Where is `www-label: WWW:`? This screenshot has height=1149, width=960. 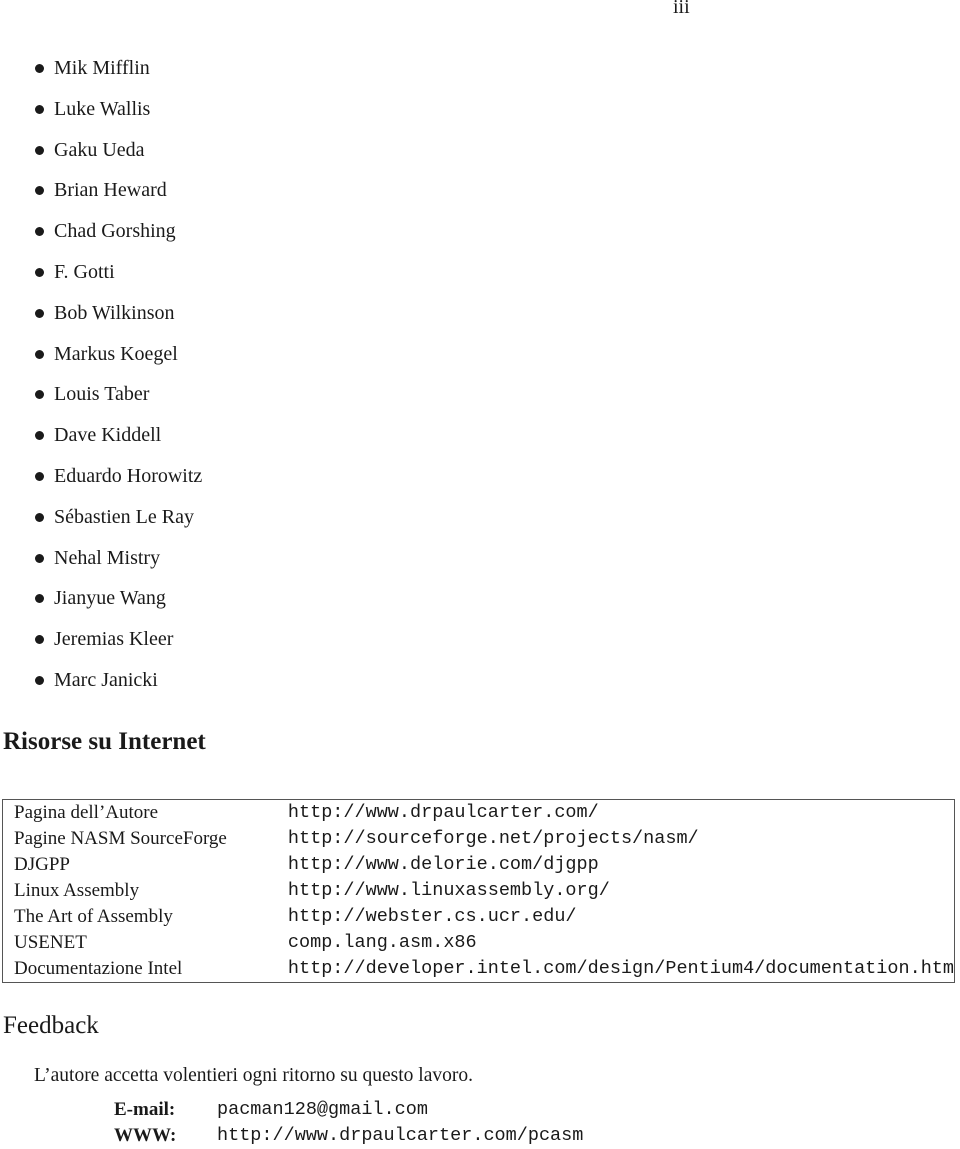
www-label: WWW: is located at coordinates (145, 1135).